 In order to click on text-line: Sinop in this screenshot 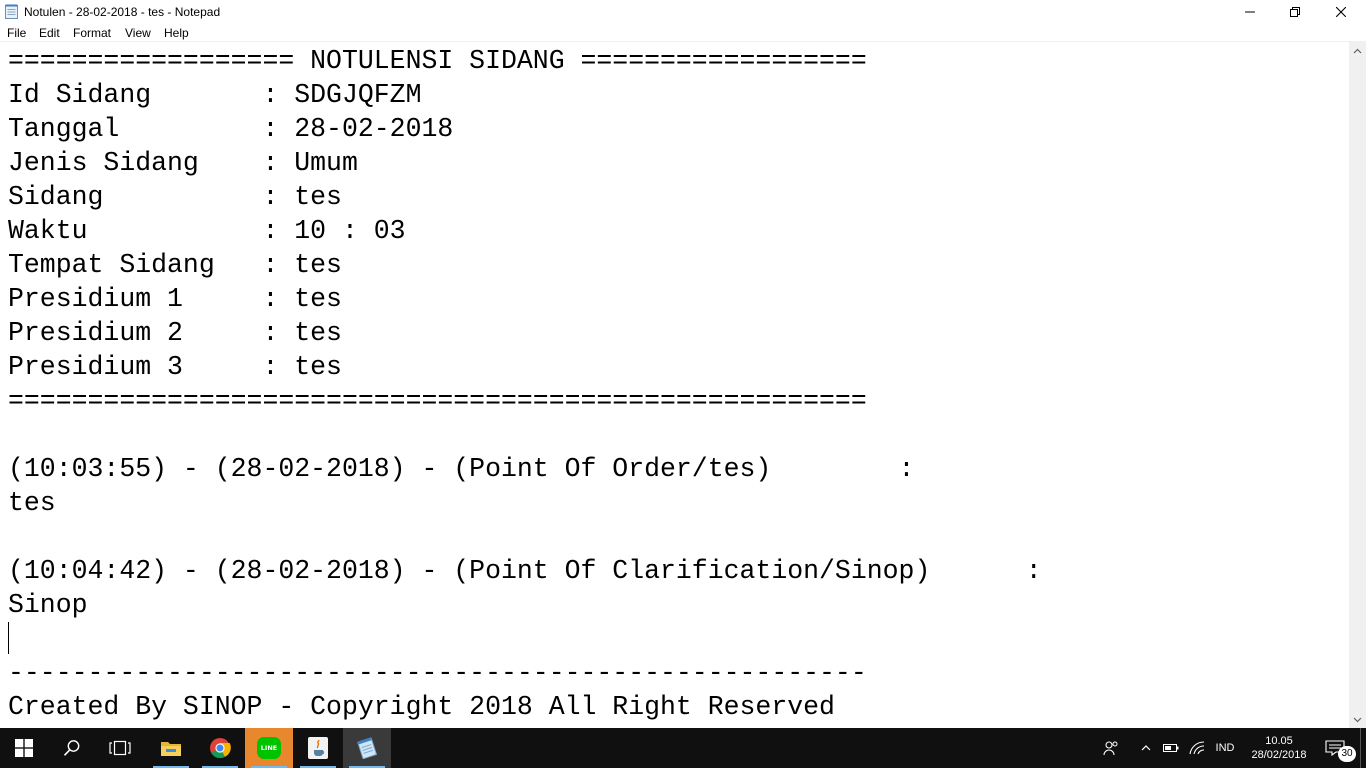, I will do `click(525, 605)`.